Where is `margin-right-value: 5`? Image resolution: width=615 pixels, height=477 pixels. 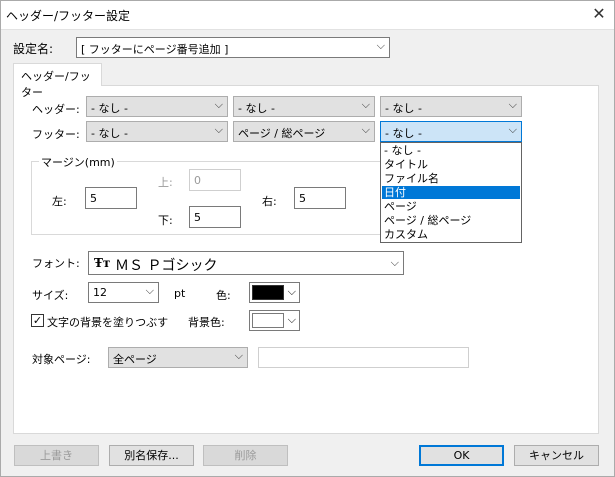 margin-right-value: 5 is located at coordinates (302, 198).